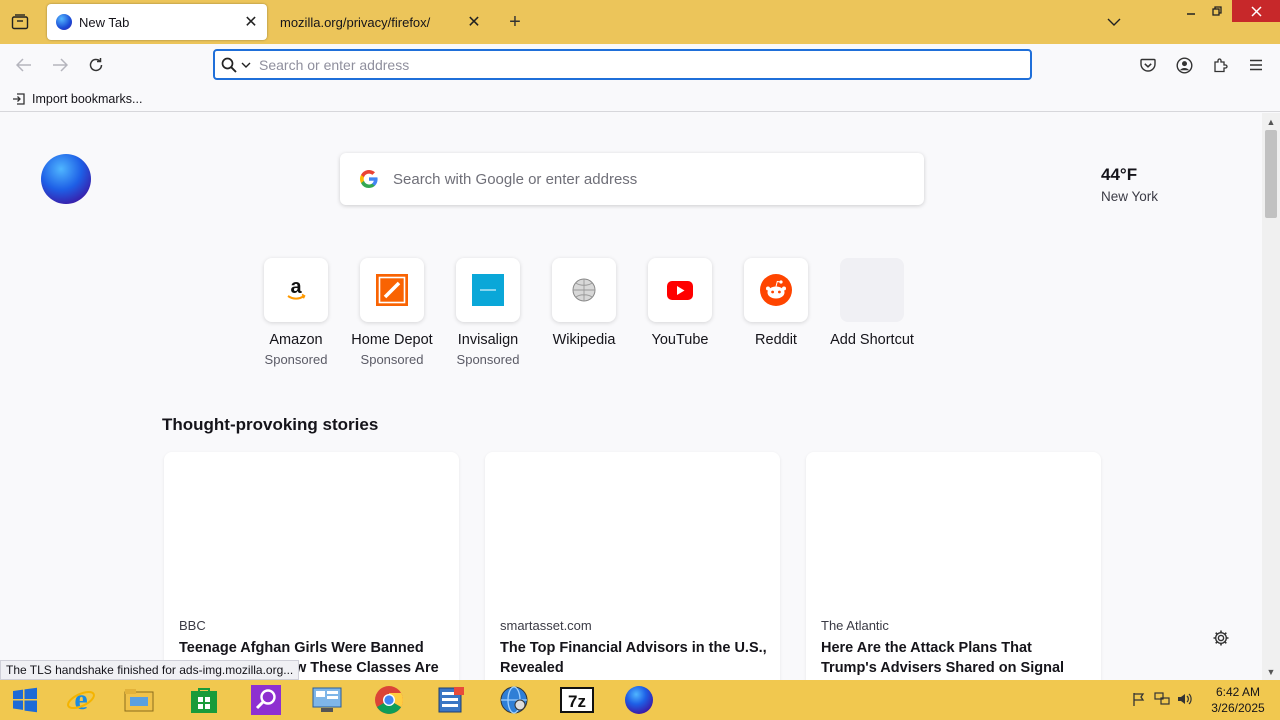  I want to click on taskbar-registry-editor, so click(451, 700).